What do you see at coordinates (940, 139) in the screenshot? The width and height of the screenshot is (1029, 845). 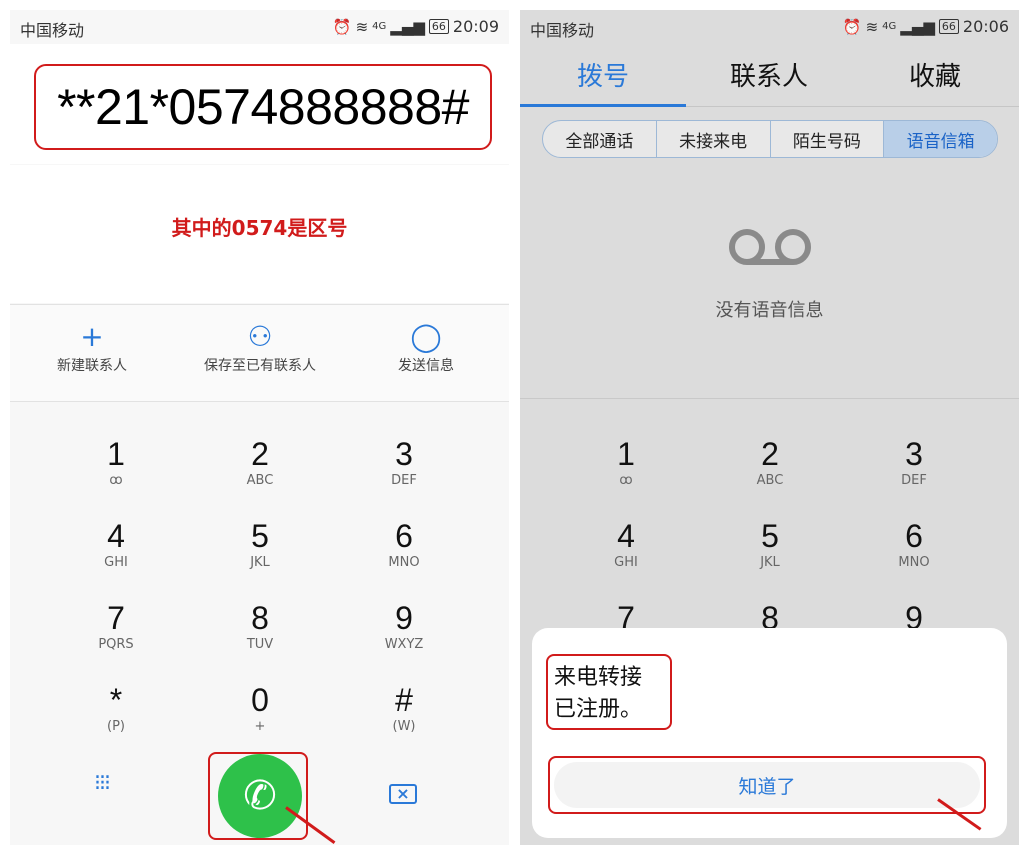 I see `filter-voicemail: 语音信箱` at bounding box center [940, 139].